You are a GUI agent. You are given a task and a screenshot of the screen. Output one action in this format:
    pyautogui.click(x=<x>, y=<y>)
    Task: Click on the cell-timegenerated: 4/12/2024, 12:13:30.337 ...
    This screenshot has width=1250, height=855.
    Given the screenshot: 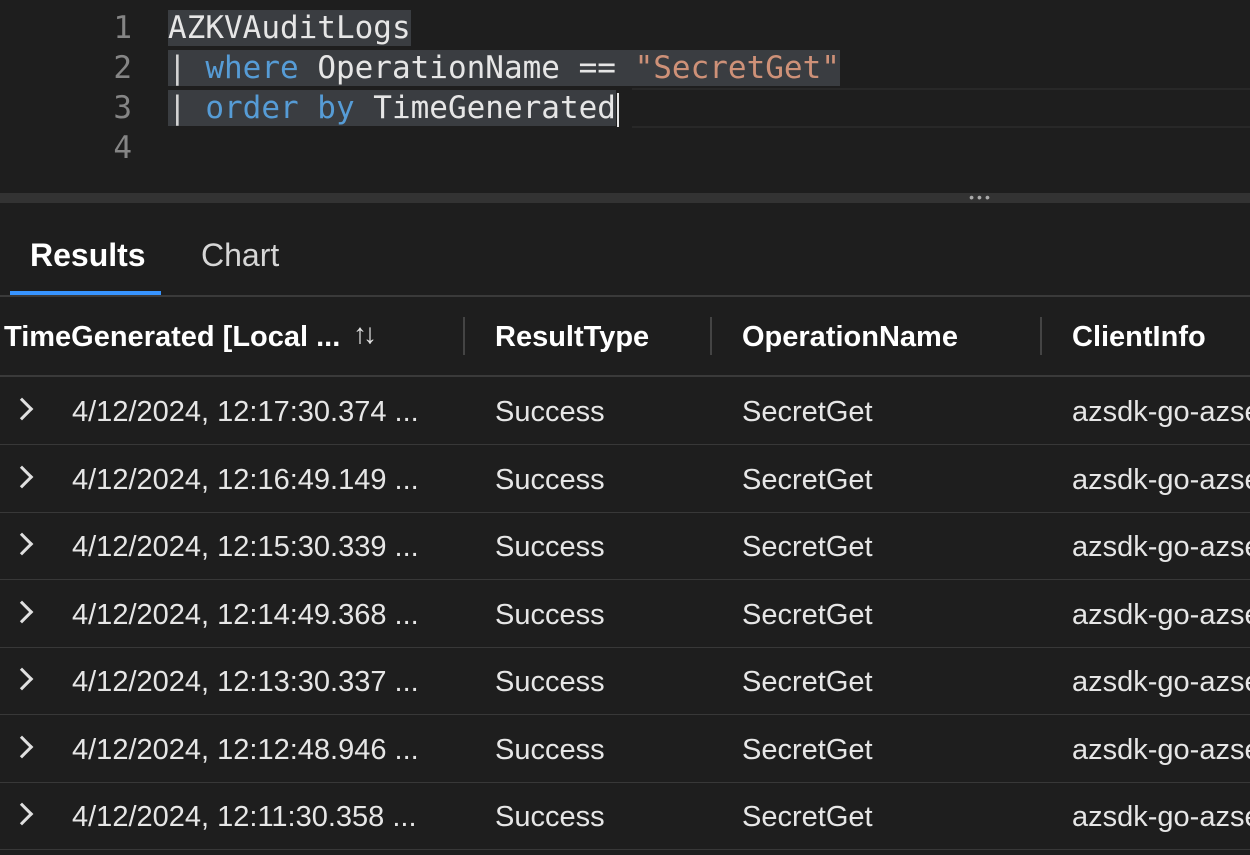 What is the action you would take?
    pyautogui.click(x=245, y=682)
    